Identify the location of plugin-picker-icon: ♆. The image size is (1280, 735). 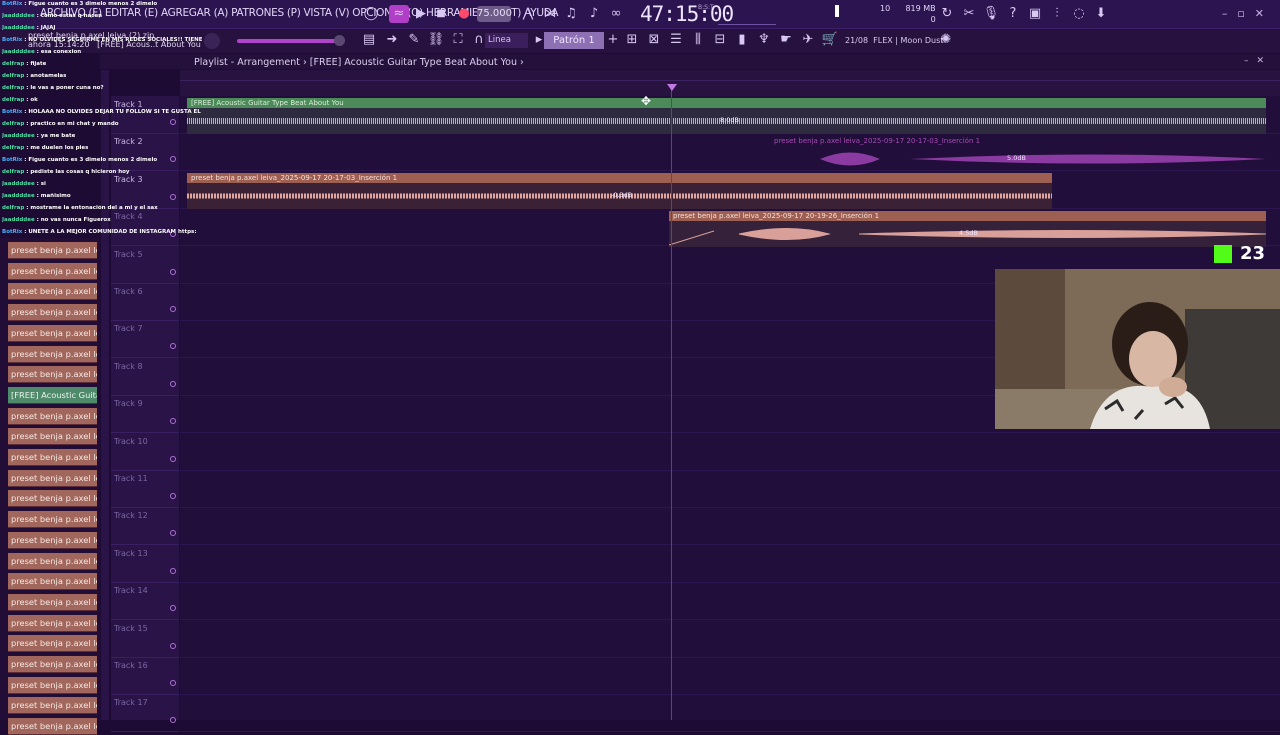
(764, 40).